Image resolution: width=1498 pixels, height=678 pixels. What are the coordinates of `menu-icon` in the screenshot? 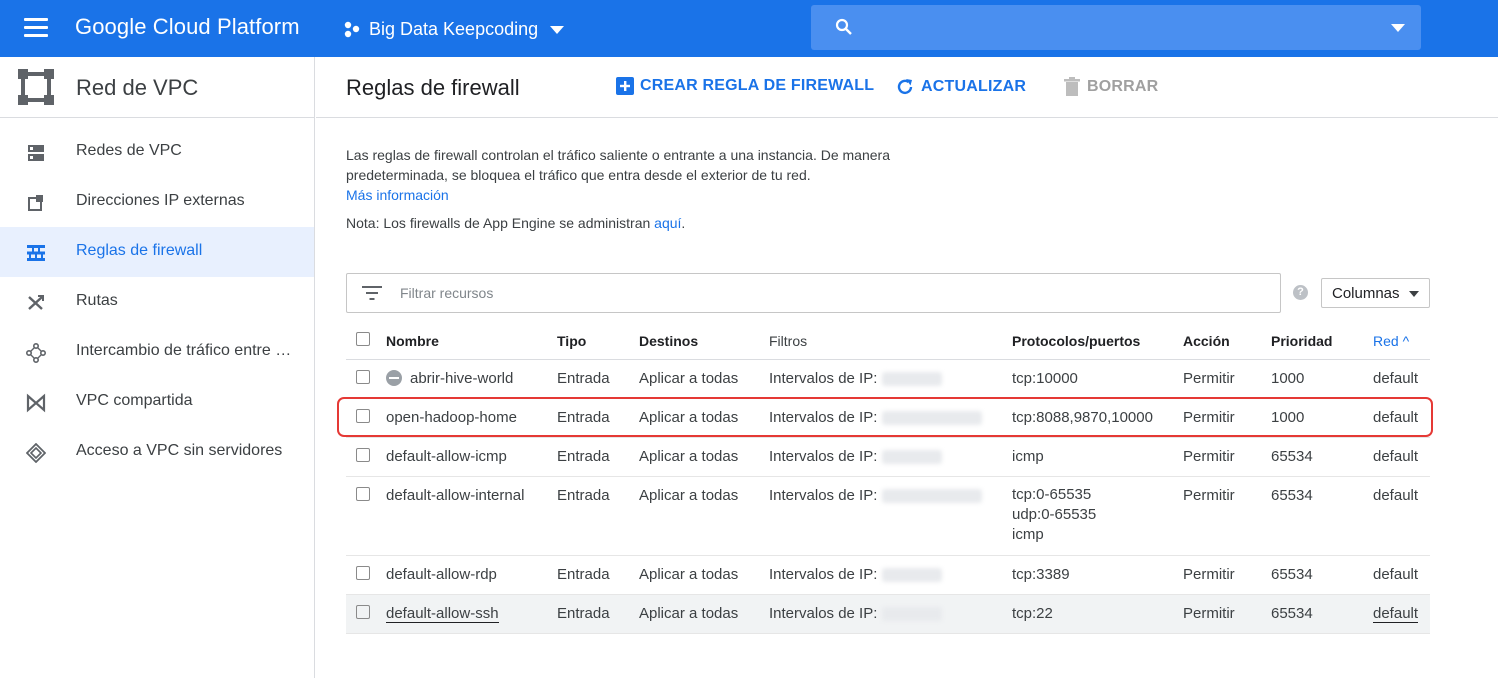 It's located at (36, 28).